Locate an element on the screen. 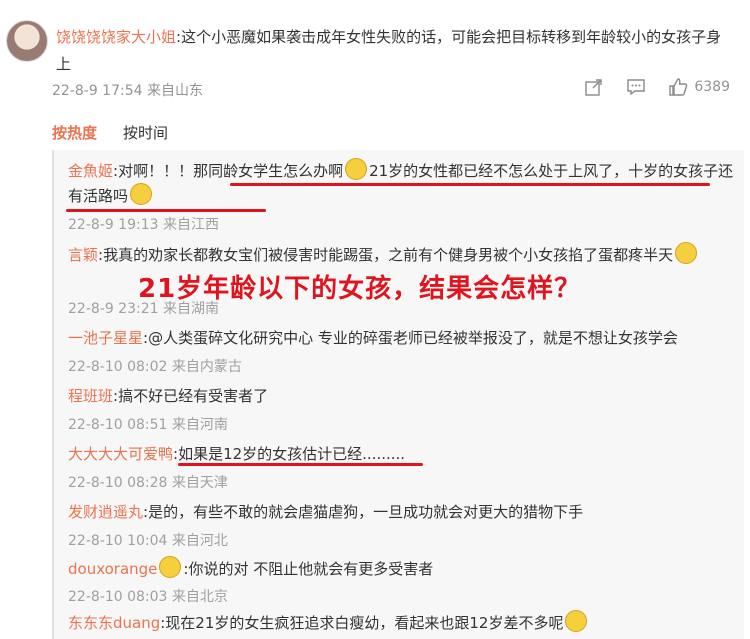 The height and width of the screenshot is (639, 750). like-button: 6389 is located at coordinates (699, 87).